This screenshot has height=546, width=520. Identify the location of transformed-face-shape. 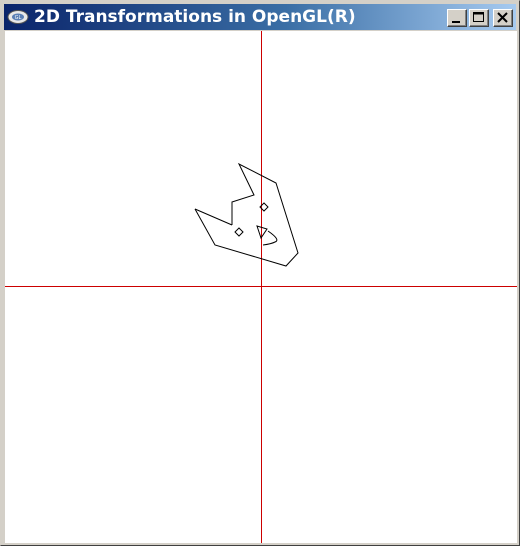
(246, 214).